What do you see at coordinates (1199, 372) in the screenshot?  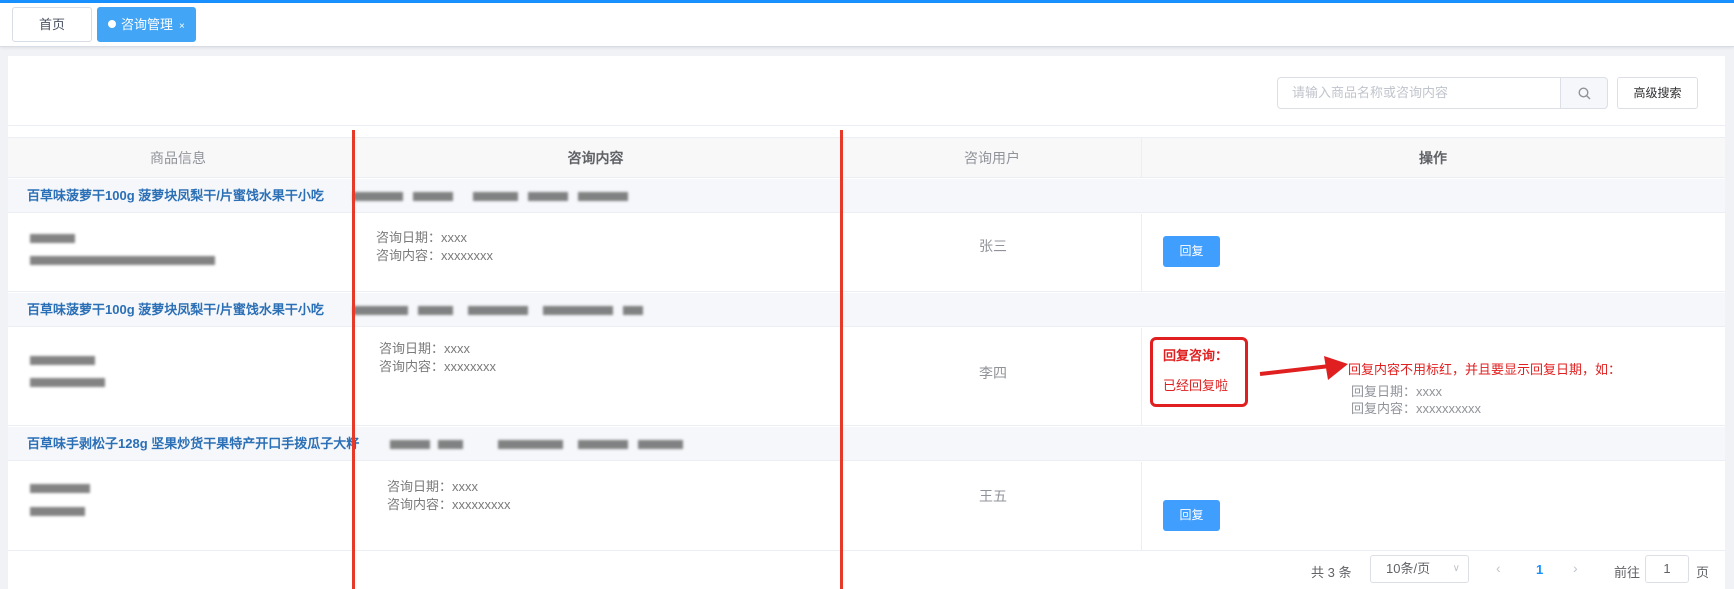 I see `reply-annotation-box: 回复咨询： 已经回复啦` at bounding box center [1199, 372].